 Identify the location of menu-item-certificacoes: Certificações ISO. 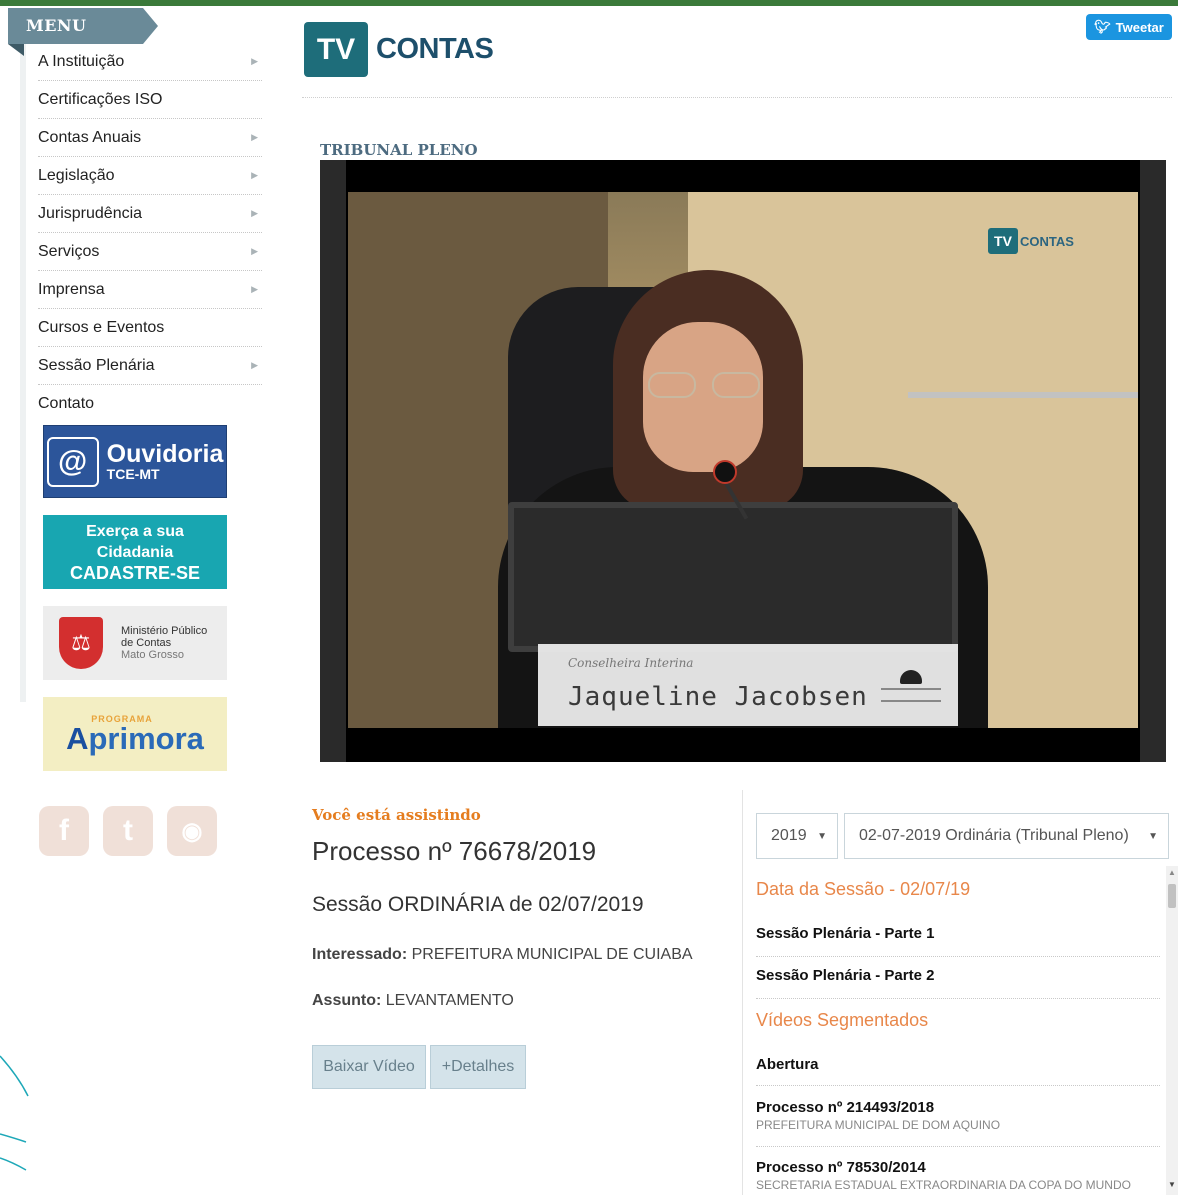
(150, 100).